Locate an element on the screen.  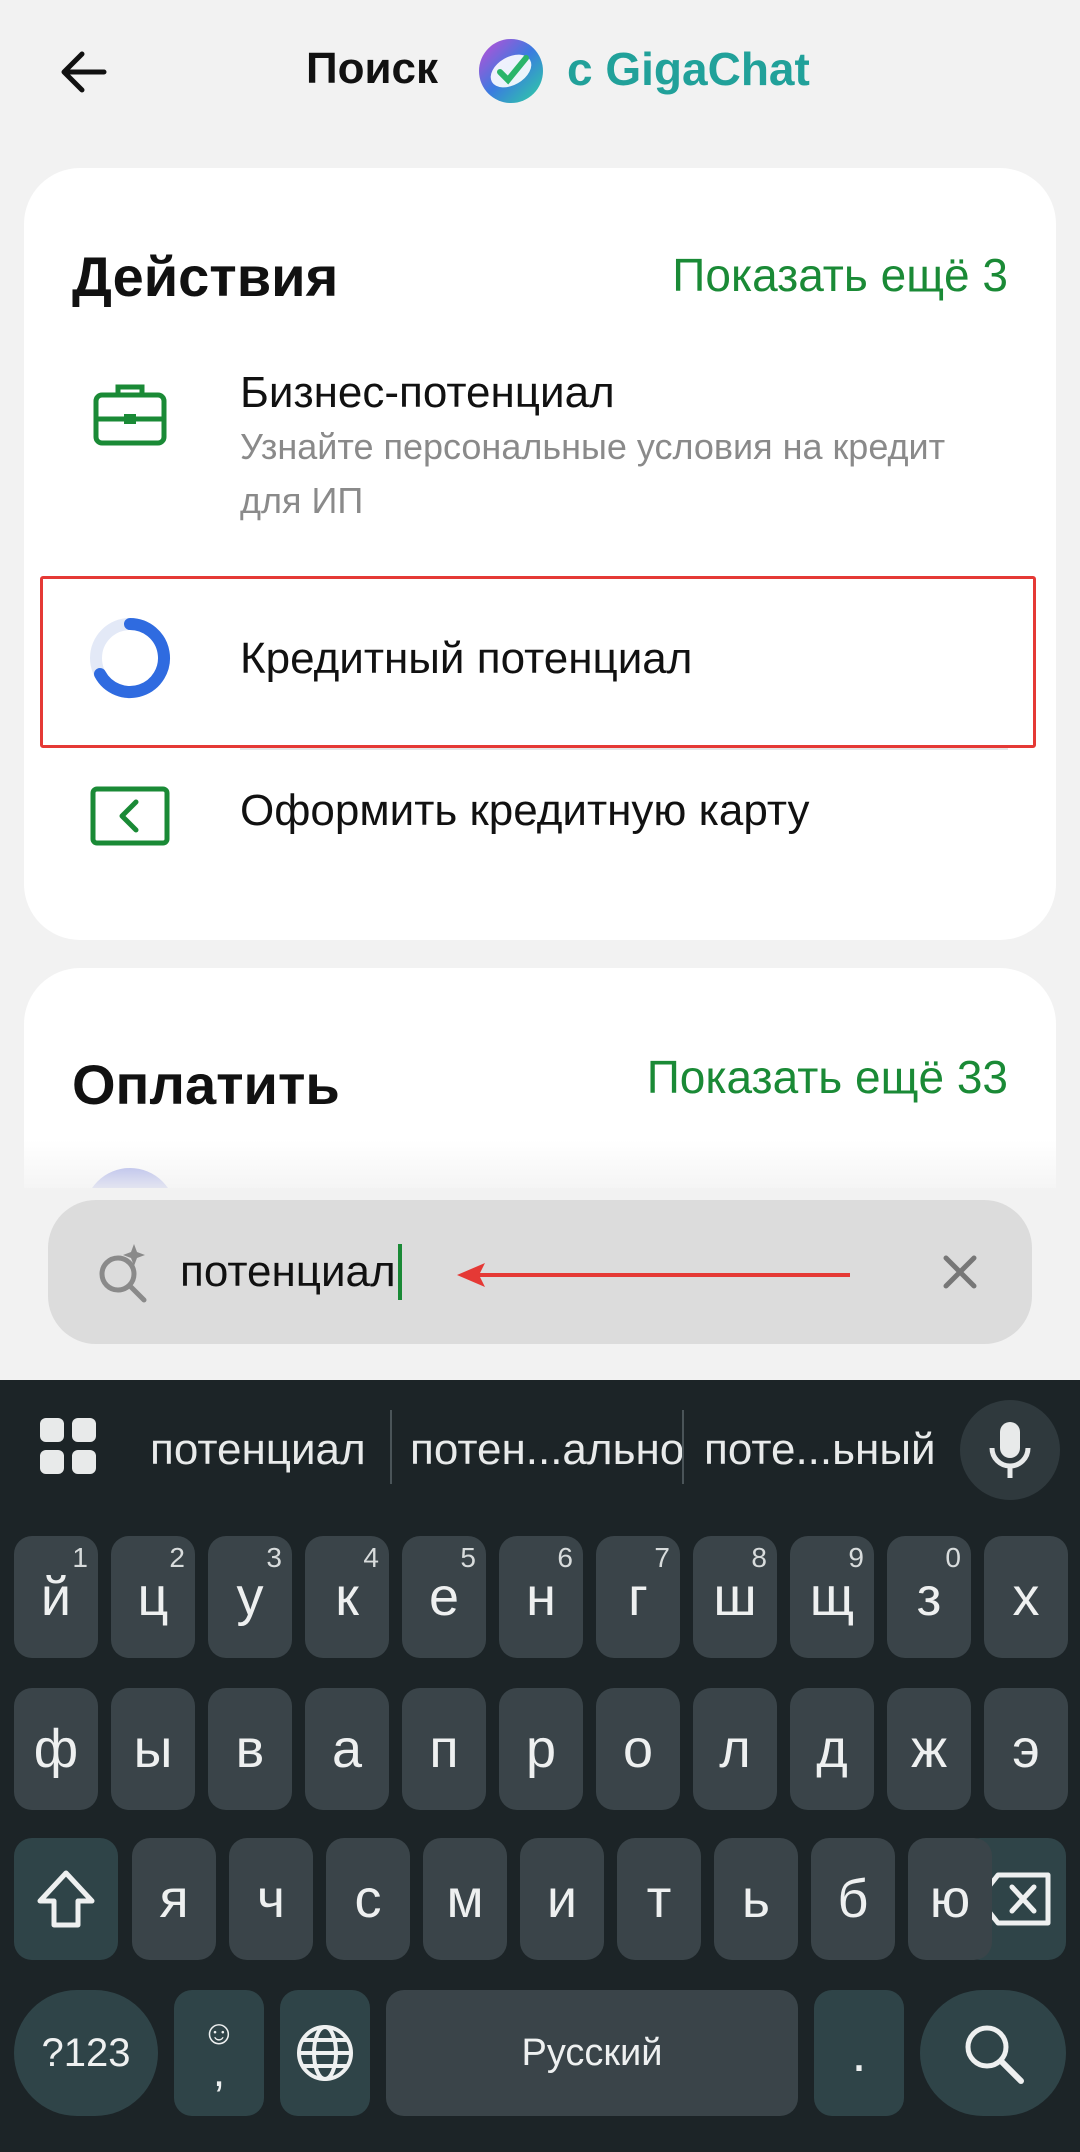
key-hint: 2 is located at coordinates (177, 1557).